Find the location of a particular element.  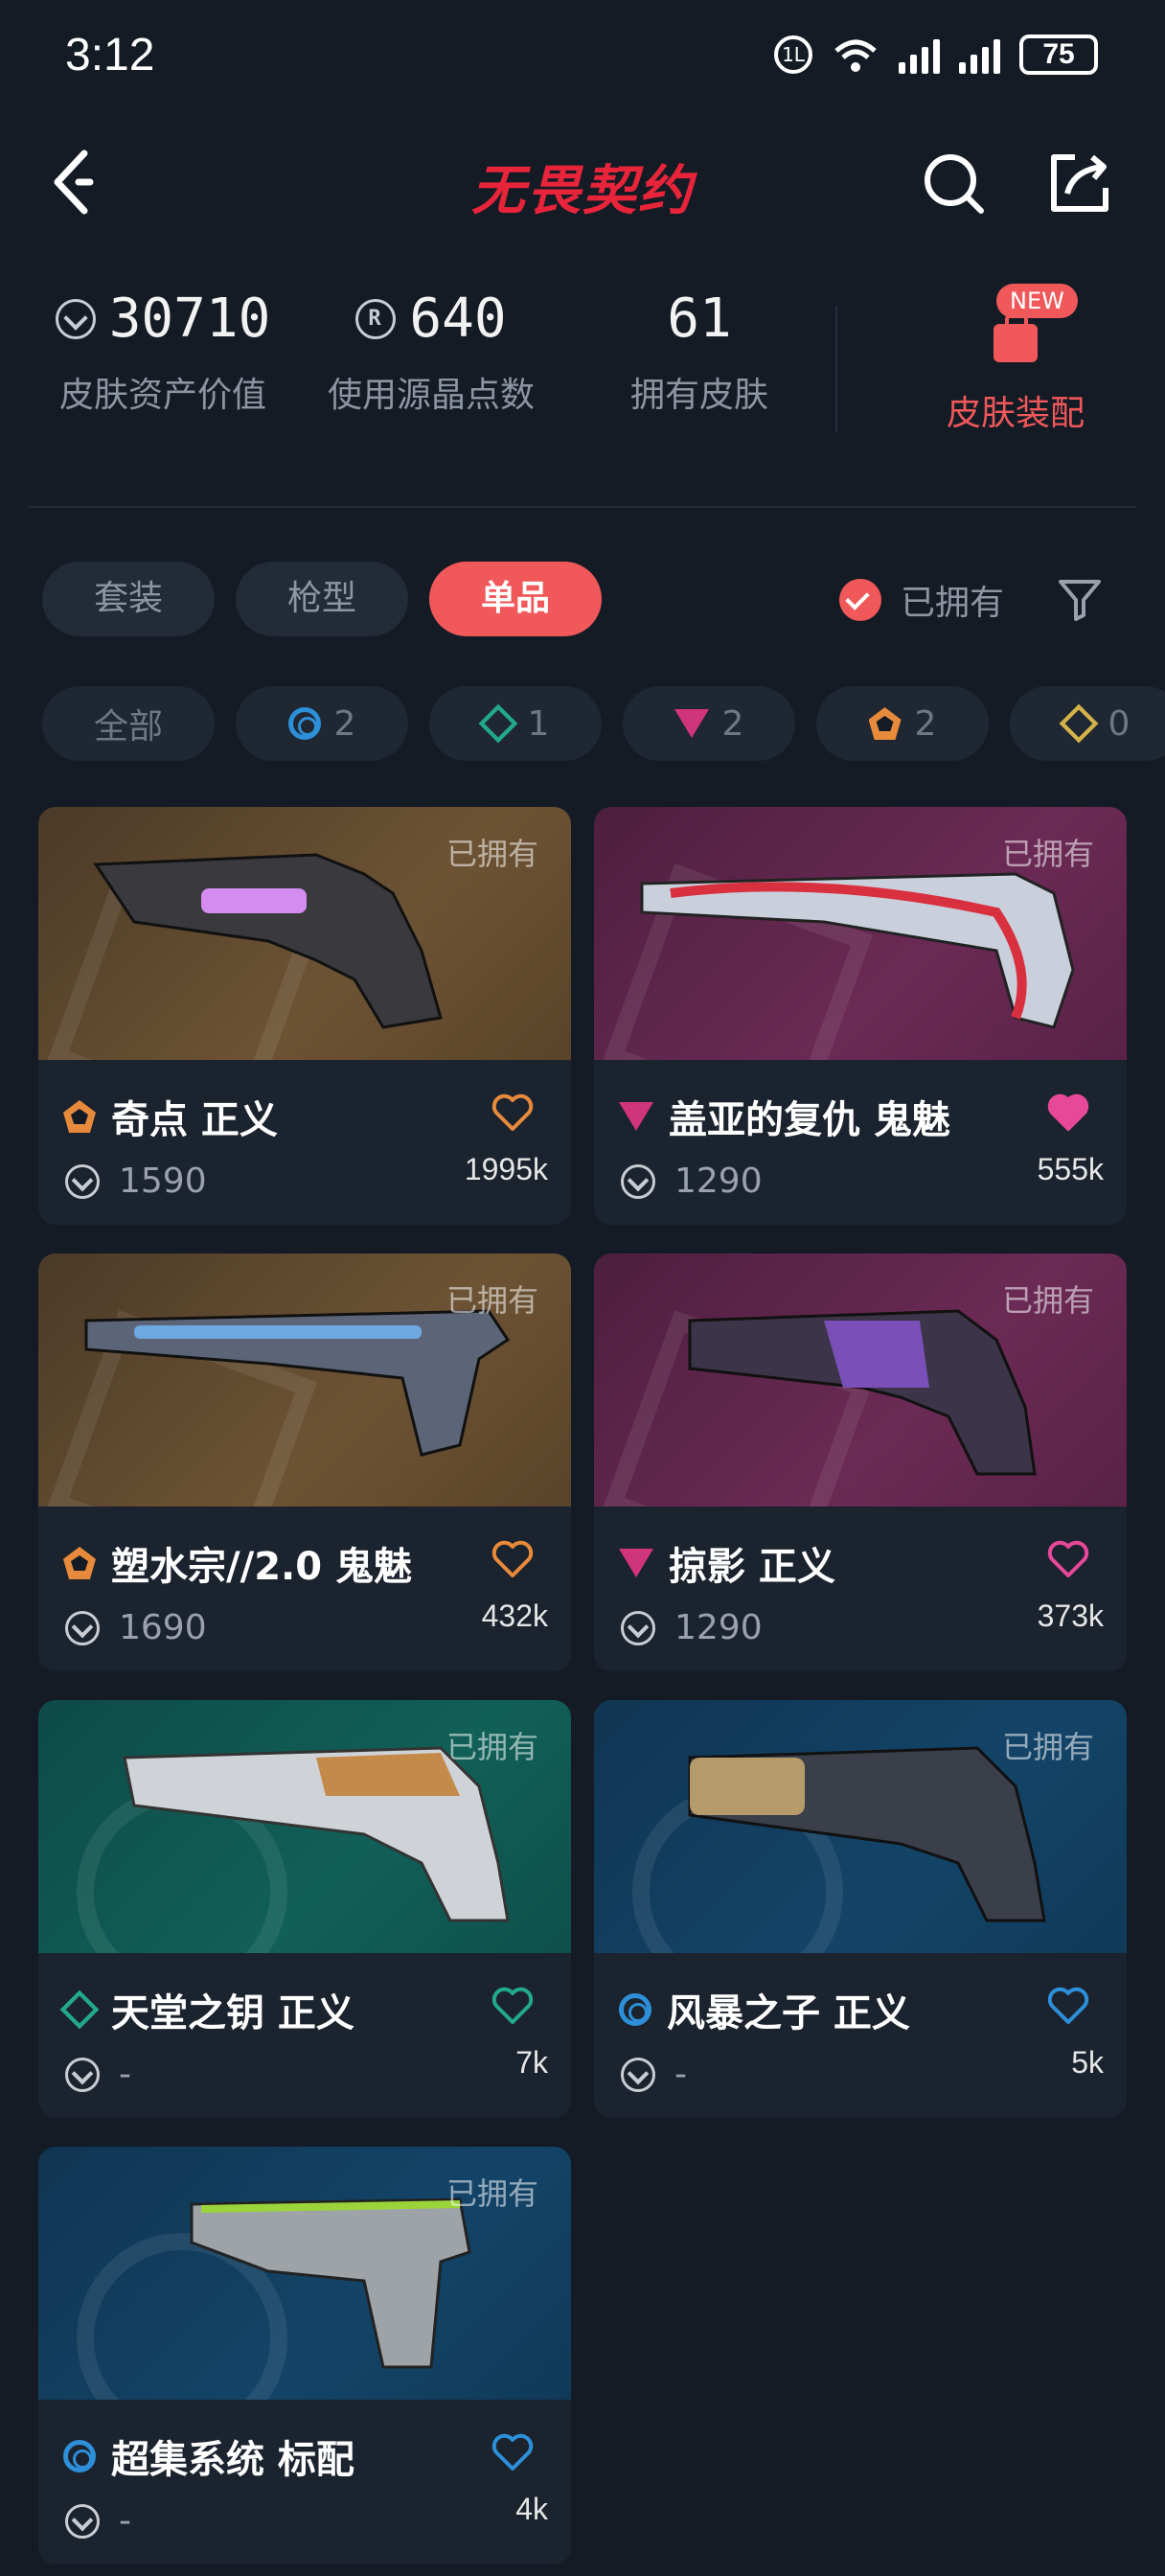

skin-name: 塑水宗//2.0 鬼魅 is located at coordinates (262, 1567).